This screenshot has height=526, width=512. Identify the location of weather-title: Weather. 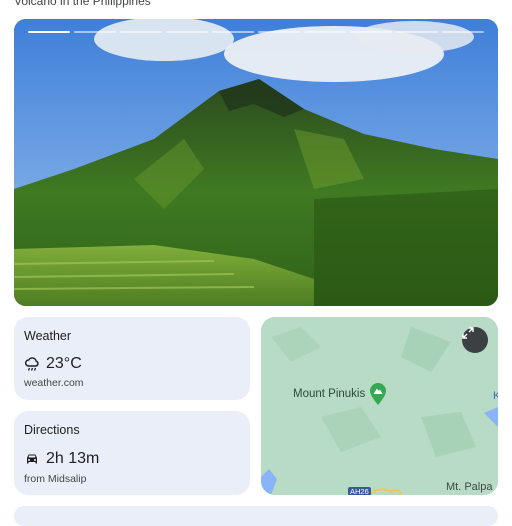
(48, 336).